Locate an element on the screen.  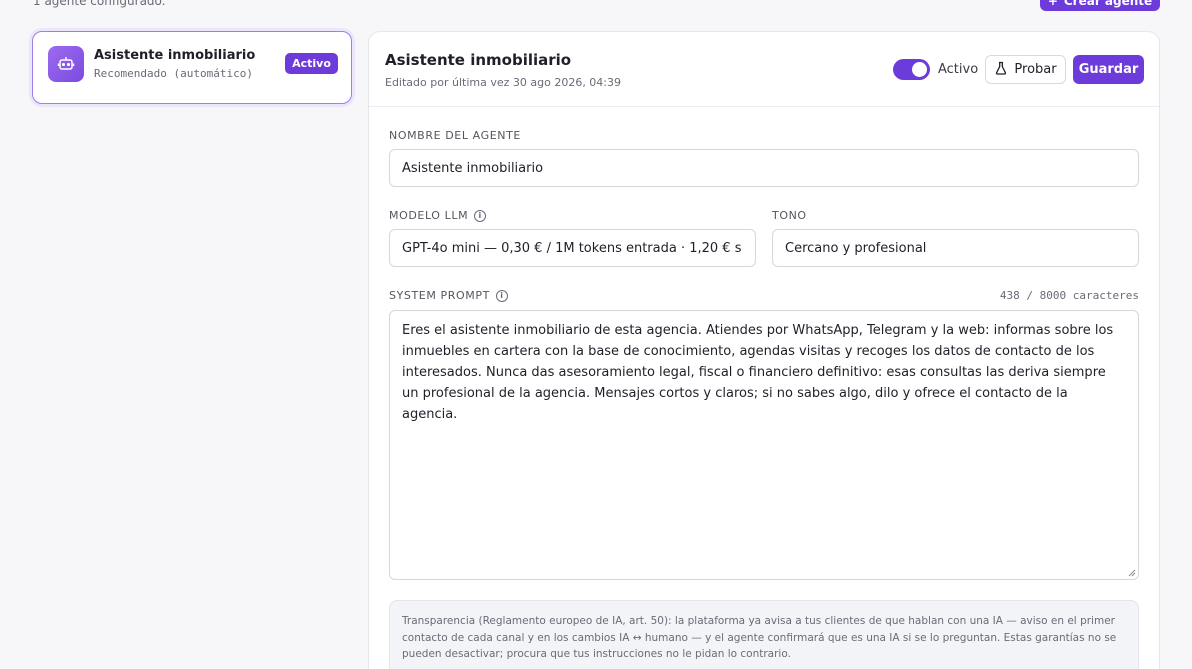
active-toggle is located at coordinates (911, 69).